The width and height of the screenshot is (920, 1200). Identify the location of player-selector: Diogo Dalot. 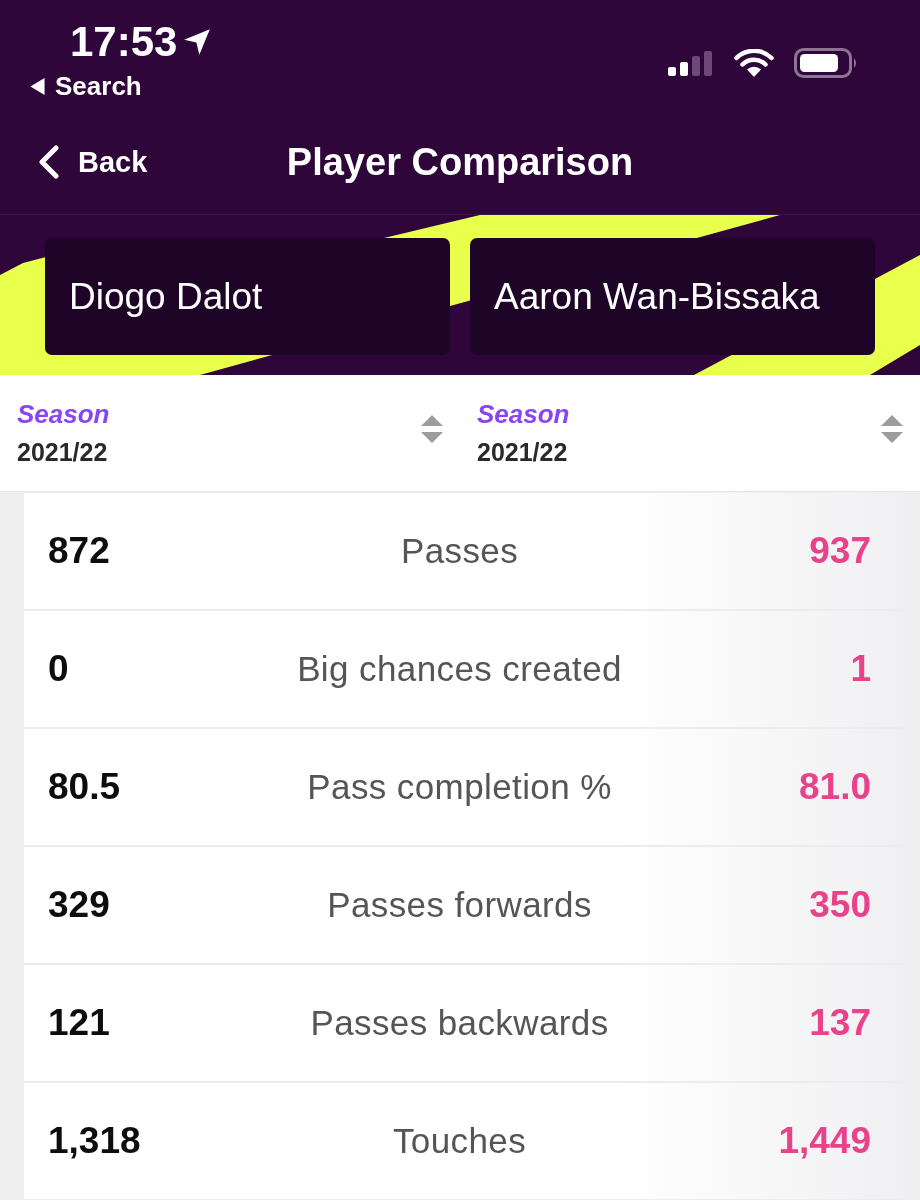
(247, 296).